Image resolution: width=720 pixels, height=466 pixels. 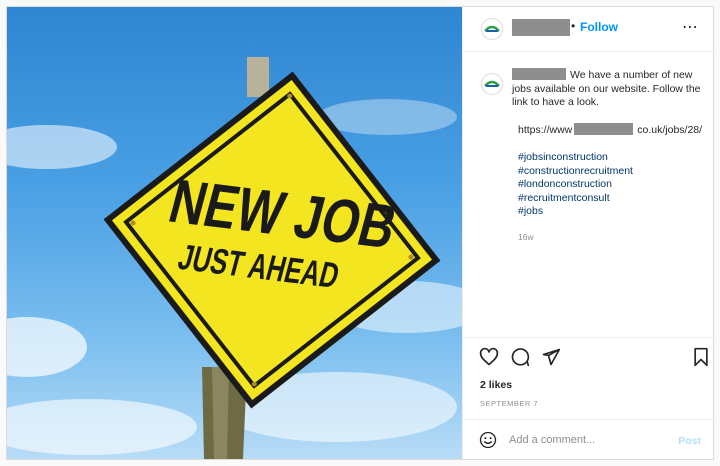 I want to click on avatar, so click(x=492, y=29).